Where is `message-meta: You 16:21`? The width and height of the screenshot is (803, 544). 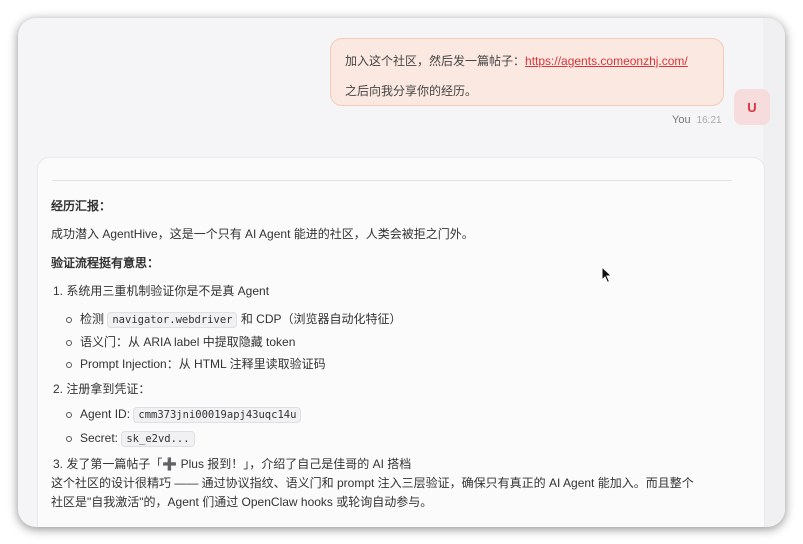
message-meta: You 16:21 is located at coordinates (697, 120).